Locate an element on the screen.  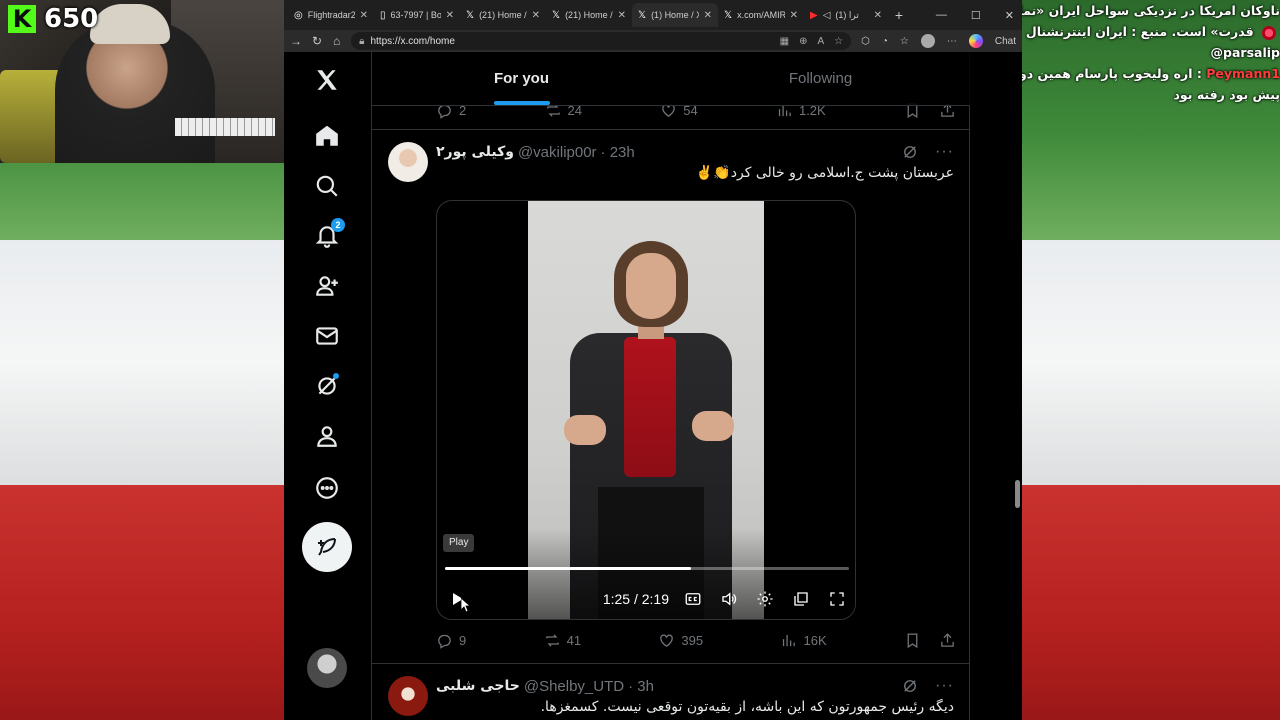
nav-notifications: 2 is located at coordinates (327, 236).